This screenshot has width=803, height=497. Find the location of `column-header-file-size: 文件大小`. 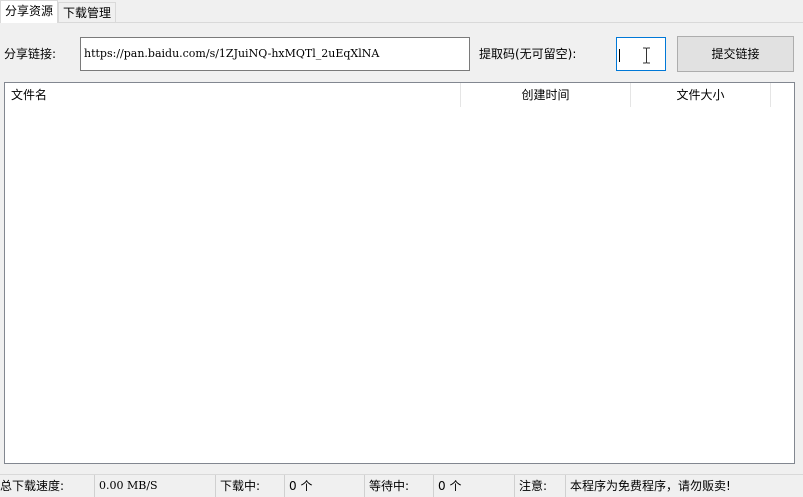

column-header-file-size: 文件大小 is located at coordinates (701, 95).